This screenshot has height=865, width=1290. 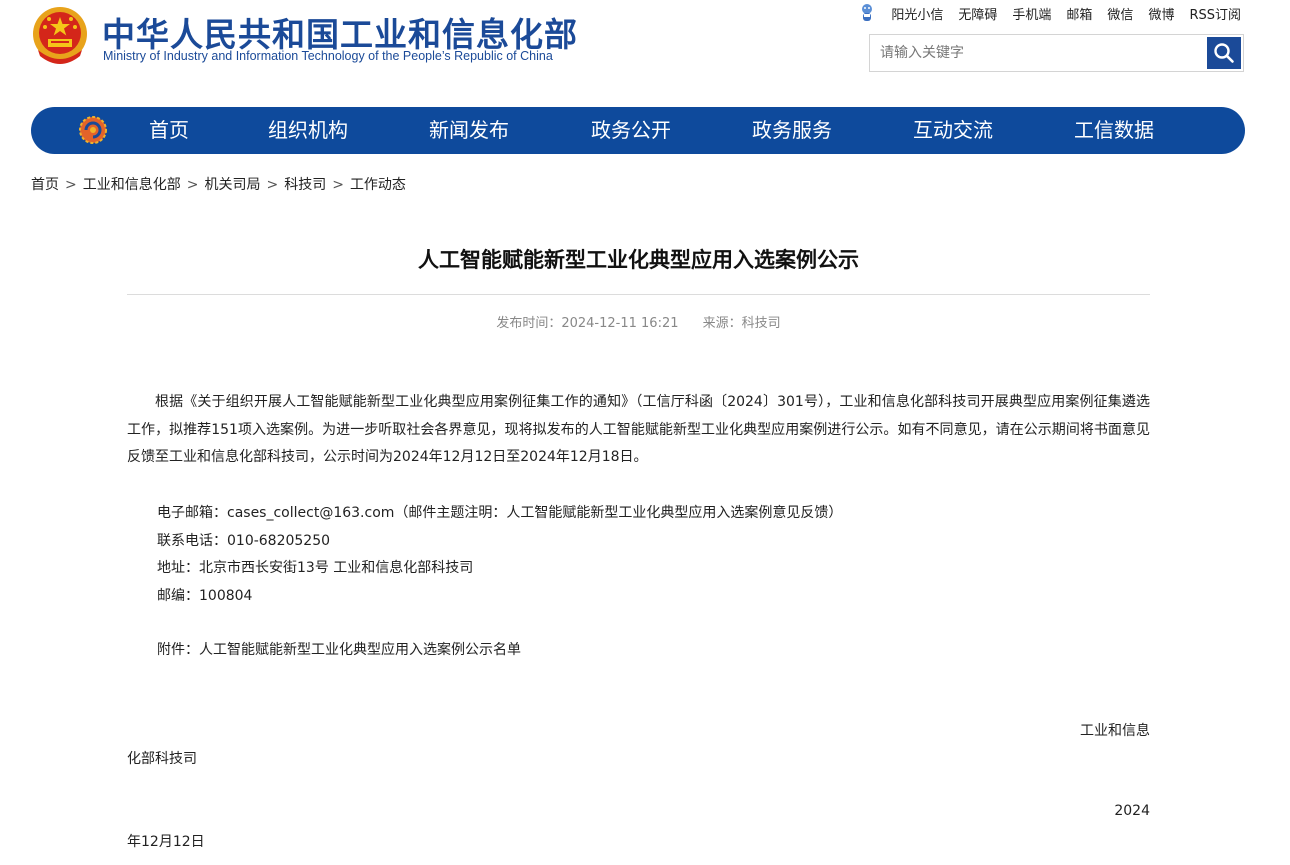 What do you see at coordinates (305, 185) in the screenshot?
I see `breadcrumb-tech-dept: 科技司` at bounding box center [305, 185].